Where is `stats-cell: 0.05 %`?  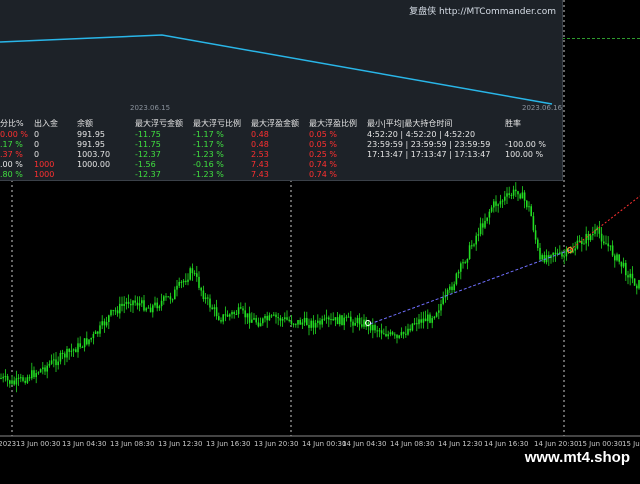 stats-cell: 0.05 % is located at coordinates (323, 144).